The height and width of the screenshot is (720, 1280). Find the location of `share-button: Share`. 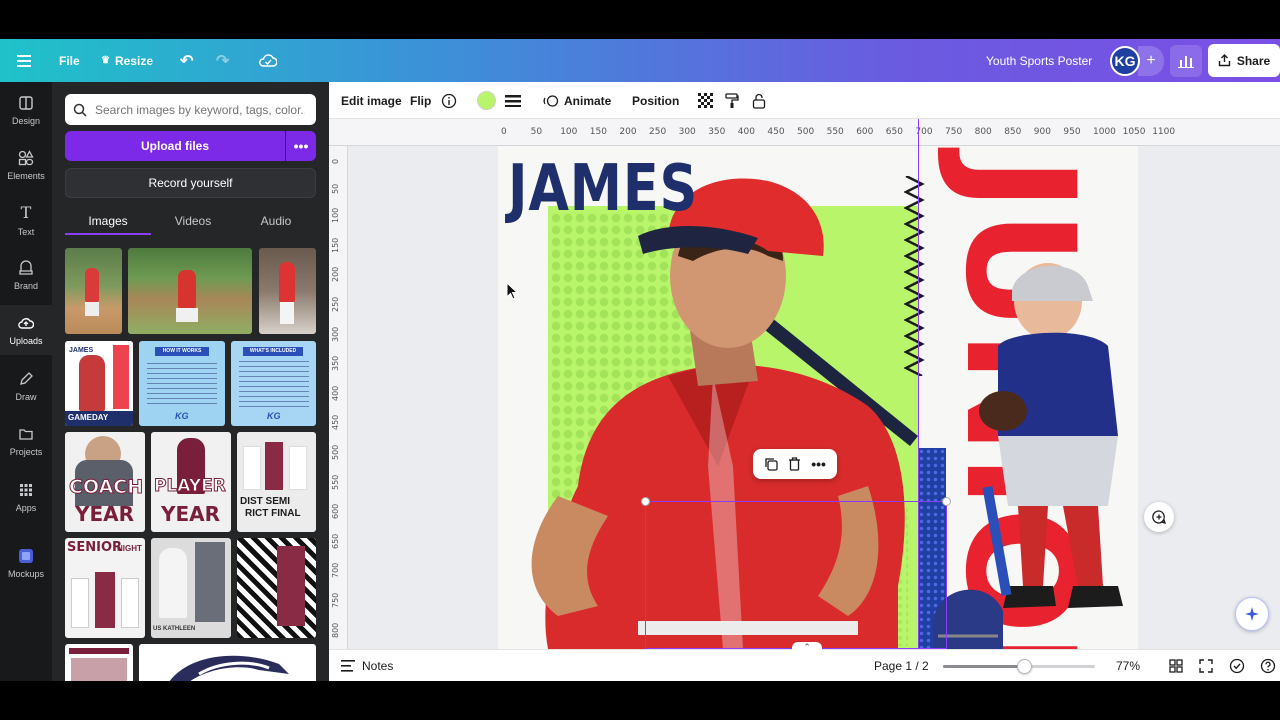

share-button: Share is located at coordinates (1244, 60).